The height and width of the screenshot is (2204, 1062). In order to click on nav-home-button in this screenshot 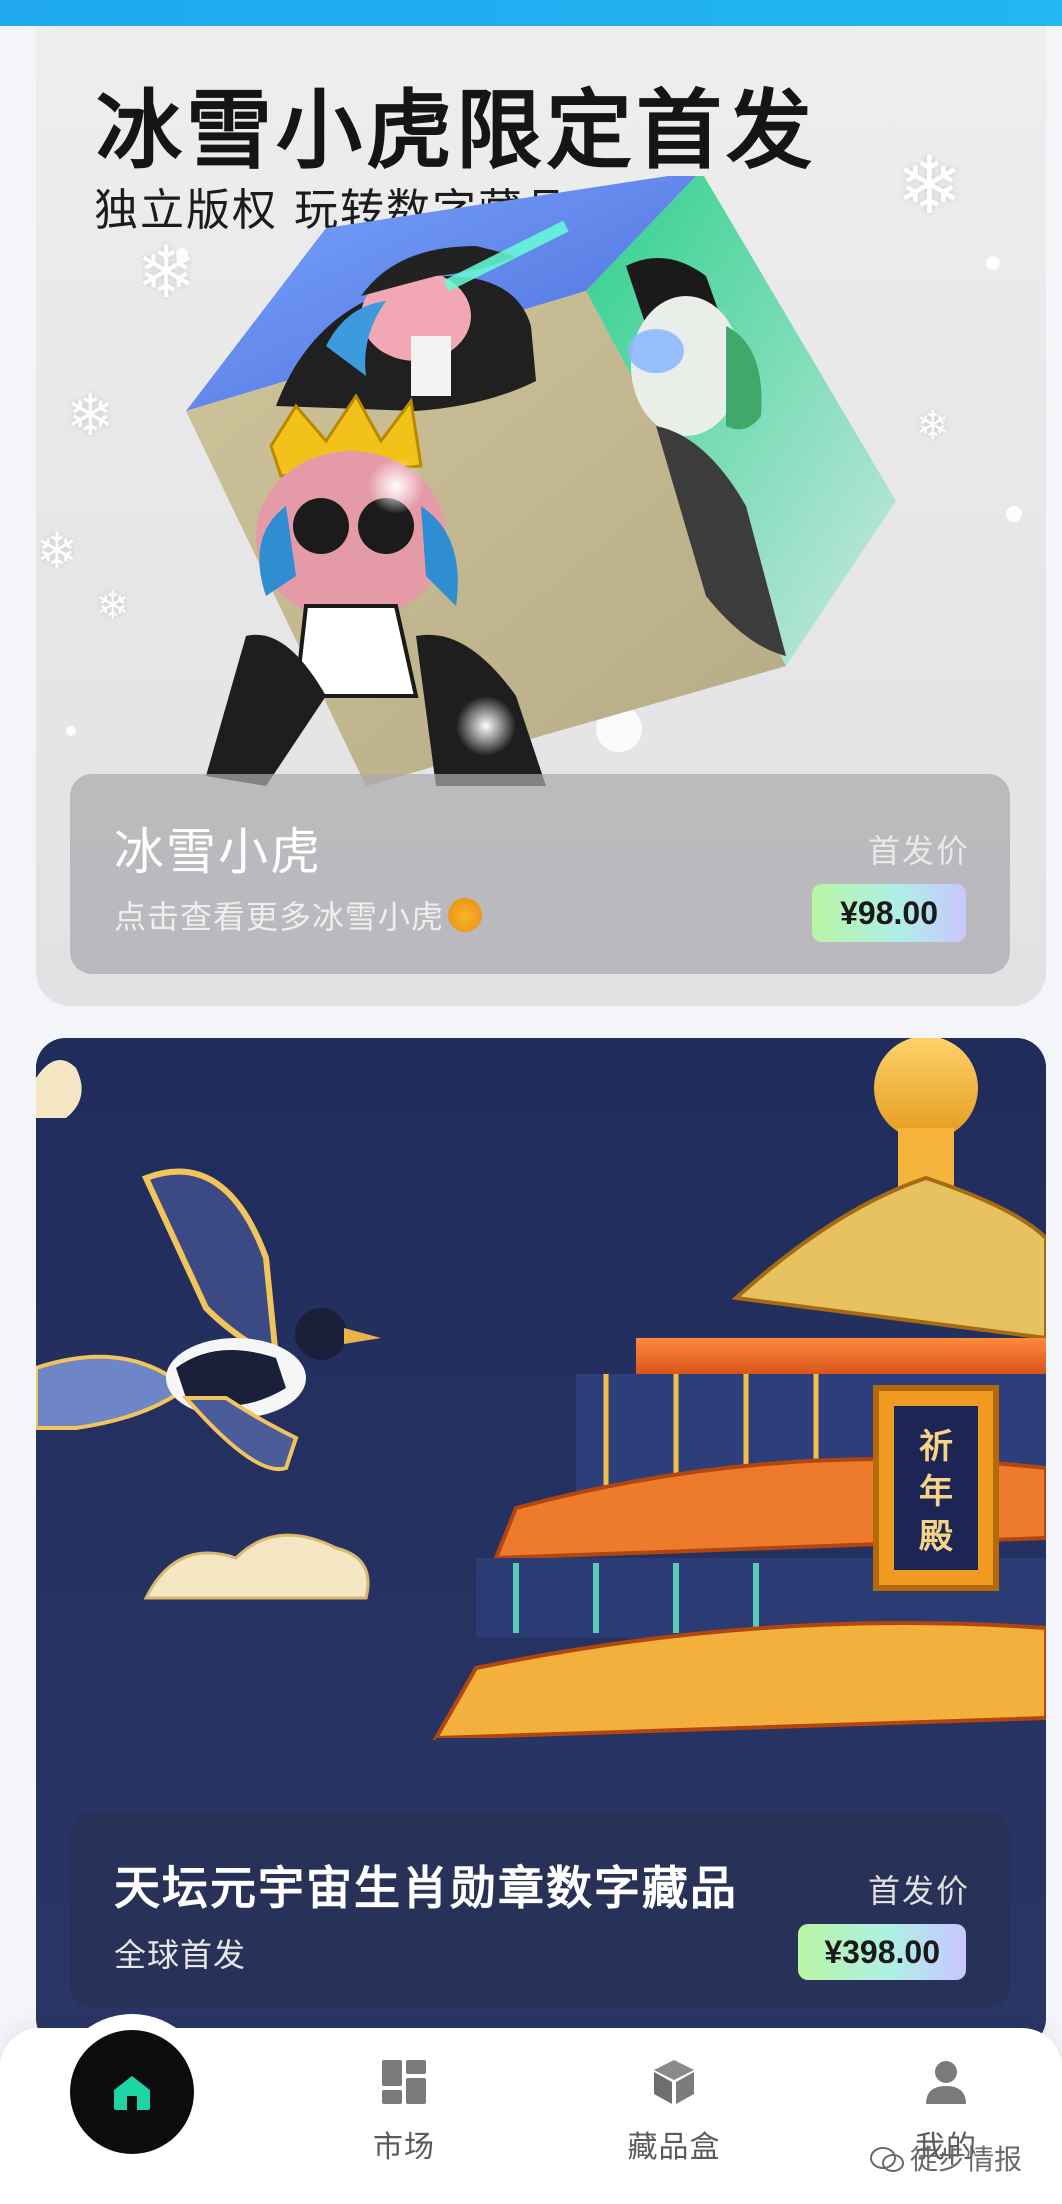, I will do `click(132, 2092)`.